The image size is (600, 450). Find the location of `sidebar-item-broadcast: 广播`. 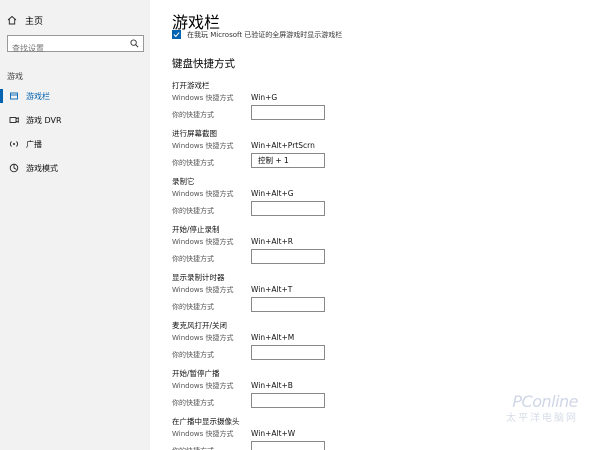

sidebar-item-broadcast: 广播 is located at coordinates (75, 144).